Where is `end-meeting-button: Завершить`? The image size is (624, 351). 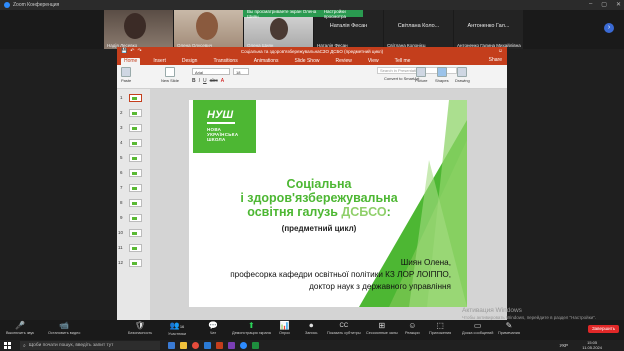
end-meeting-button: Завершить is located at coordinates (603, 329).